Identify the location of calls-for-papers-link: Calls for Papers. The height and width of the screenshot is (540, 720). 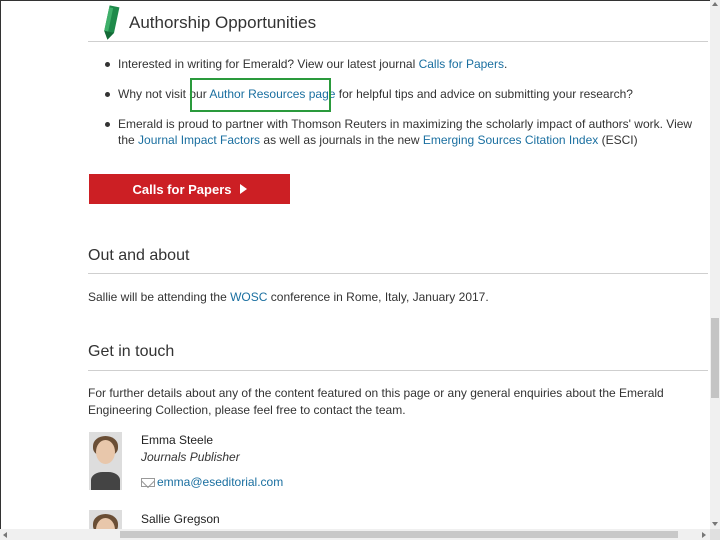
(461, 64).